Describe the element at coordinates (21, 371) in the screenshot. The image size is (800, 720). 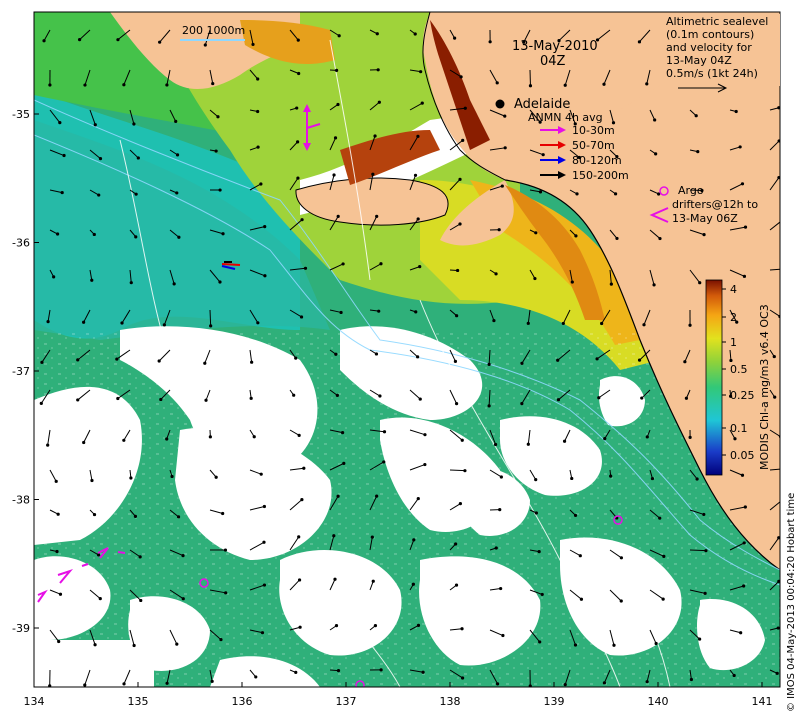
I see `y-tick-label: -37` at that location.